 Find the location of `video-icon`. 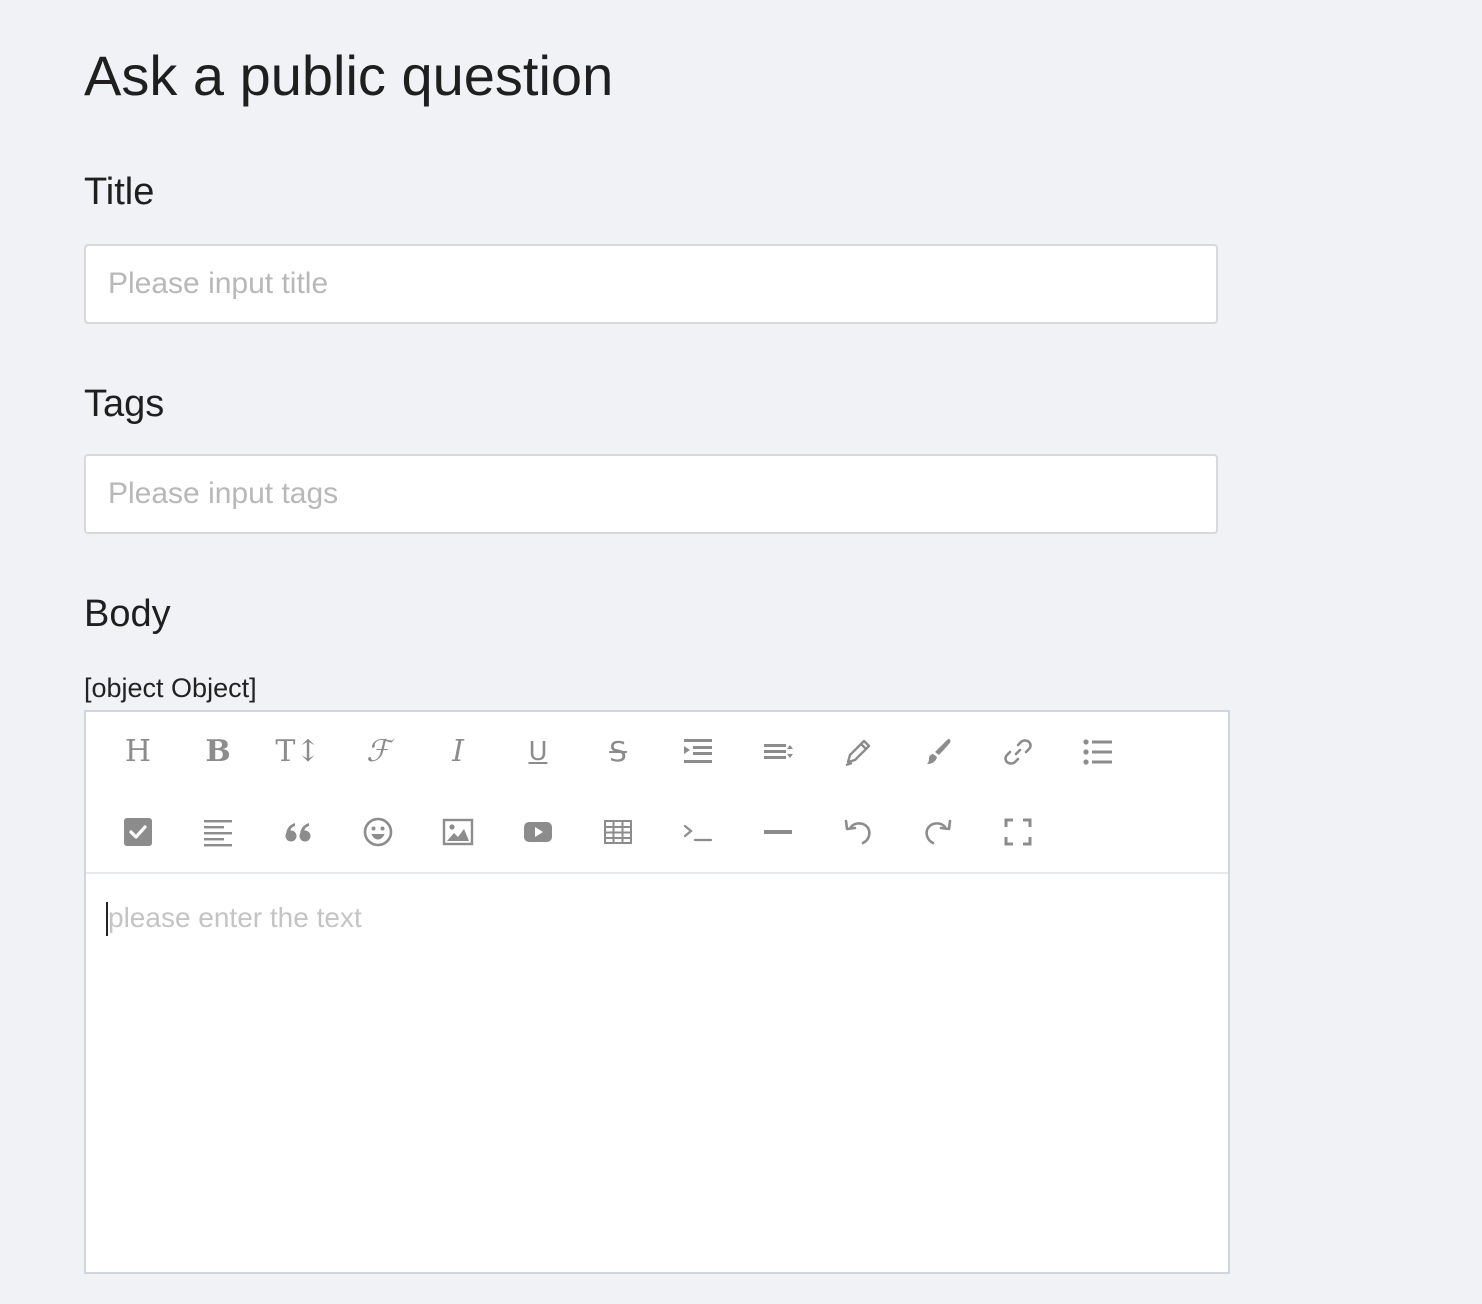

video-icon is located at coordinates (538, 832).